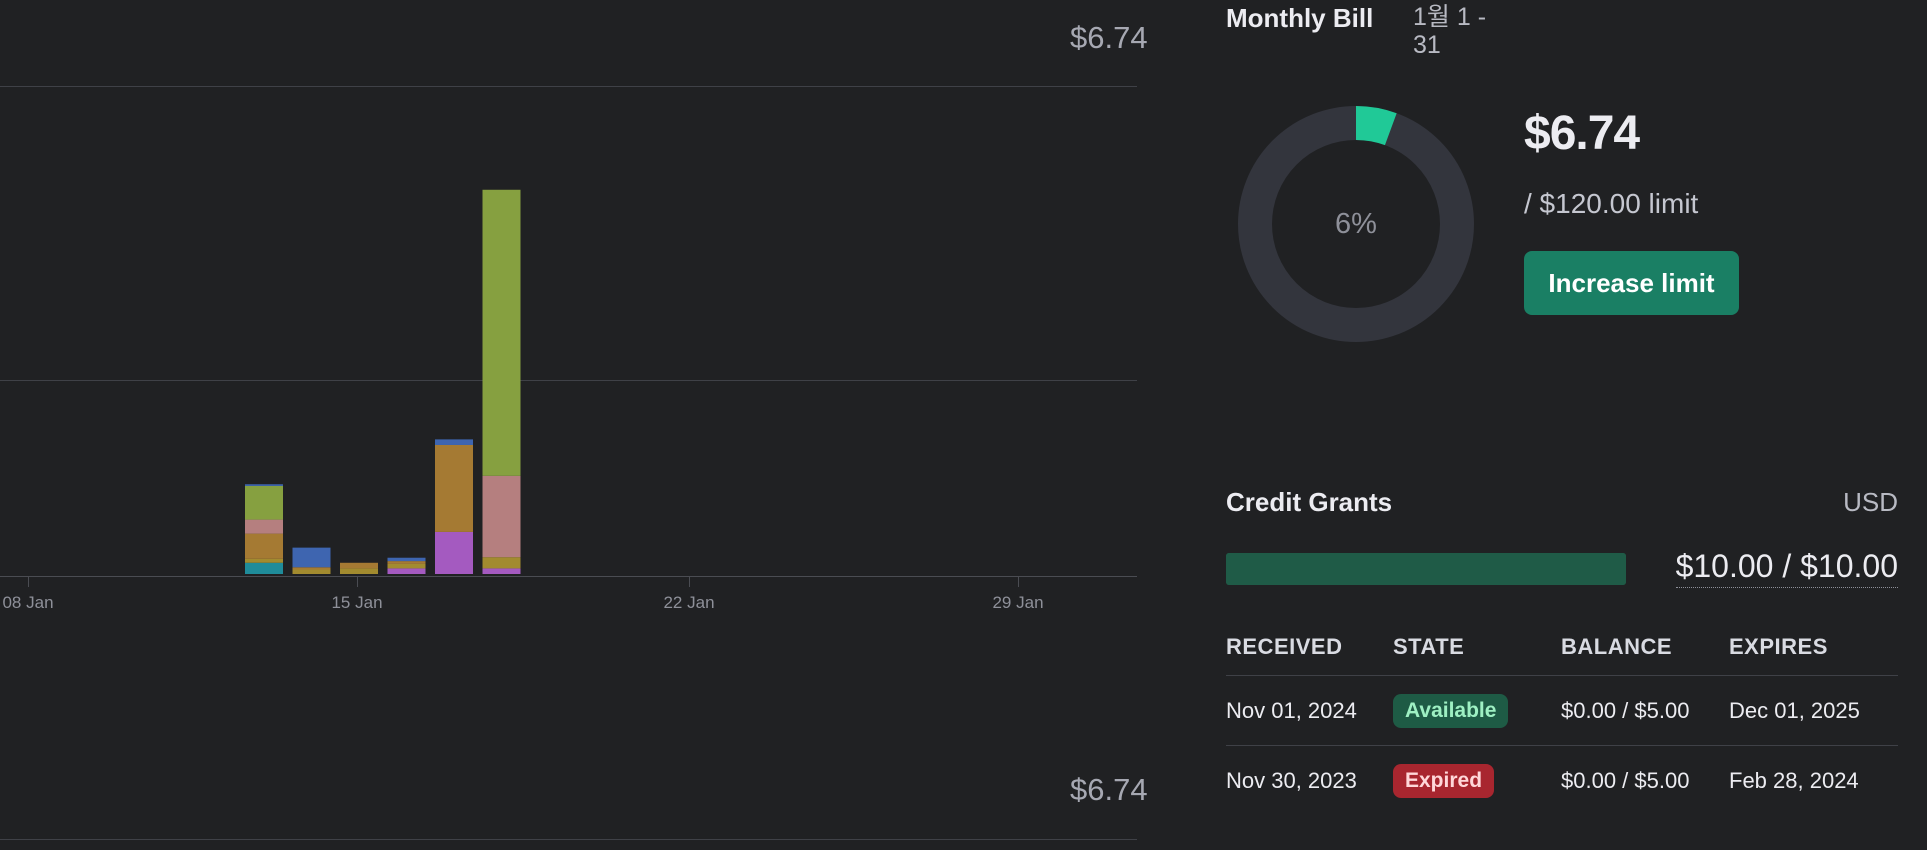  I want to click on credit-grants-bar, so click(1426, 569).